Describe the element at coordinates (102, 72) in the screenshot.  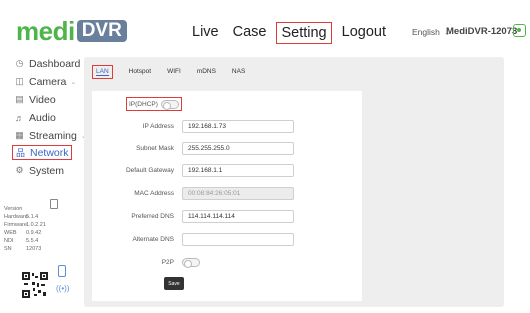
I see `tab-lan: LAN` at that location.